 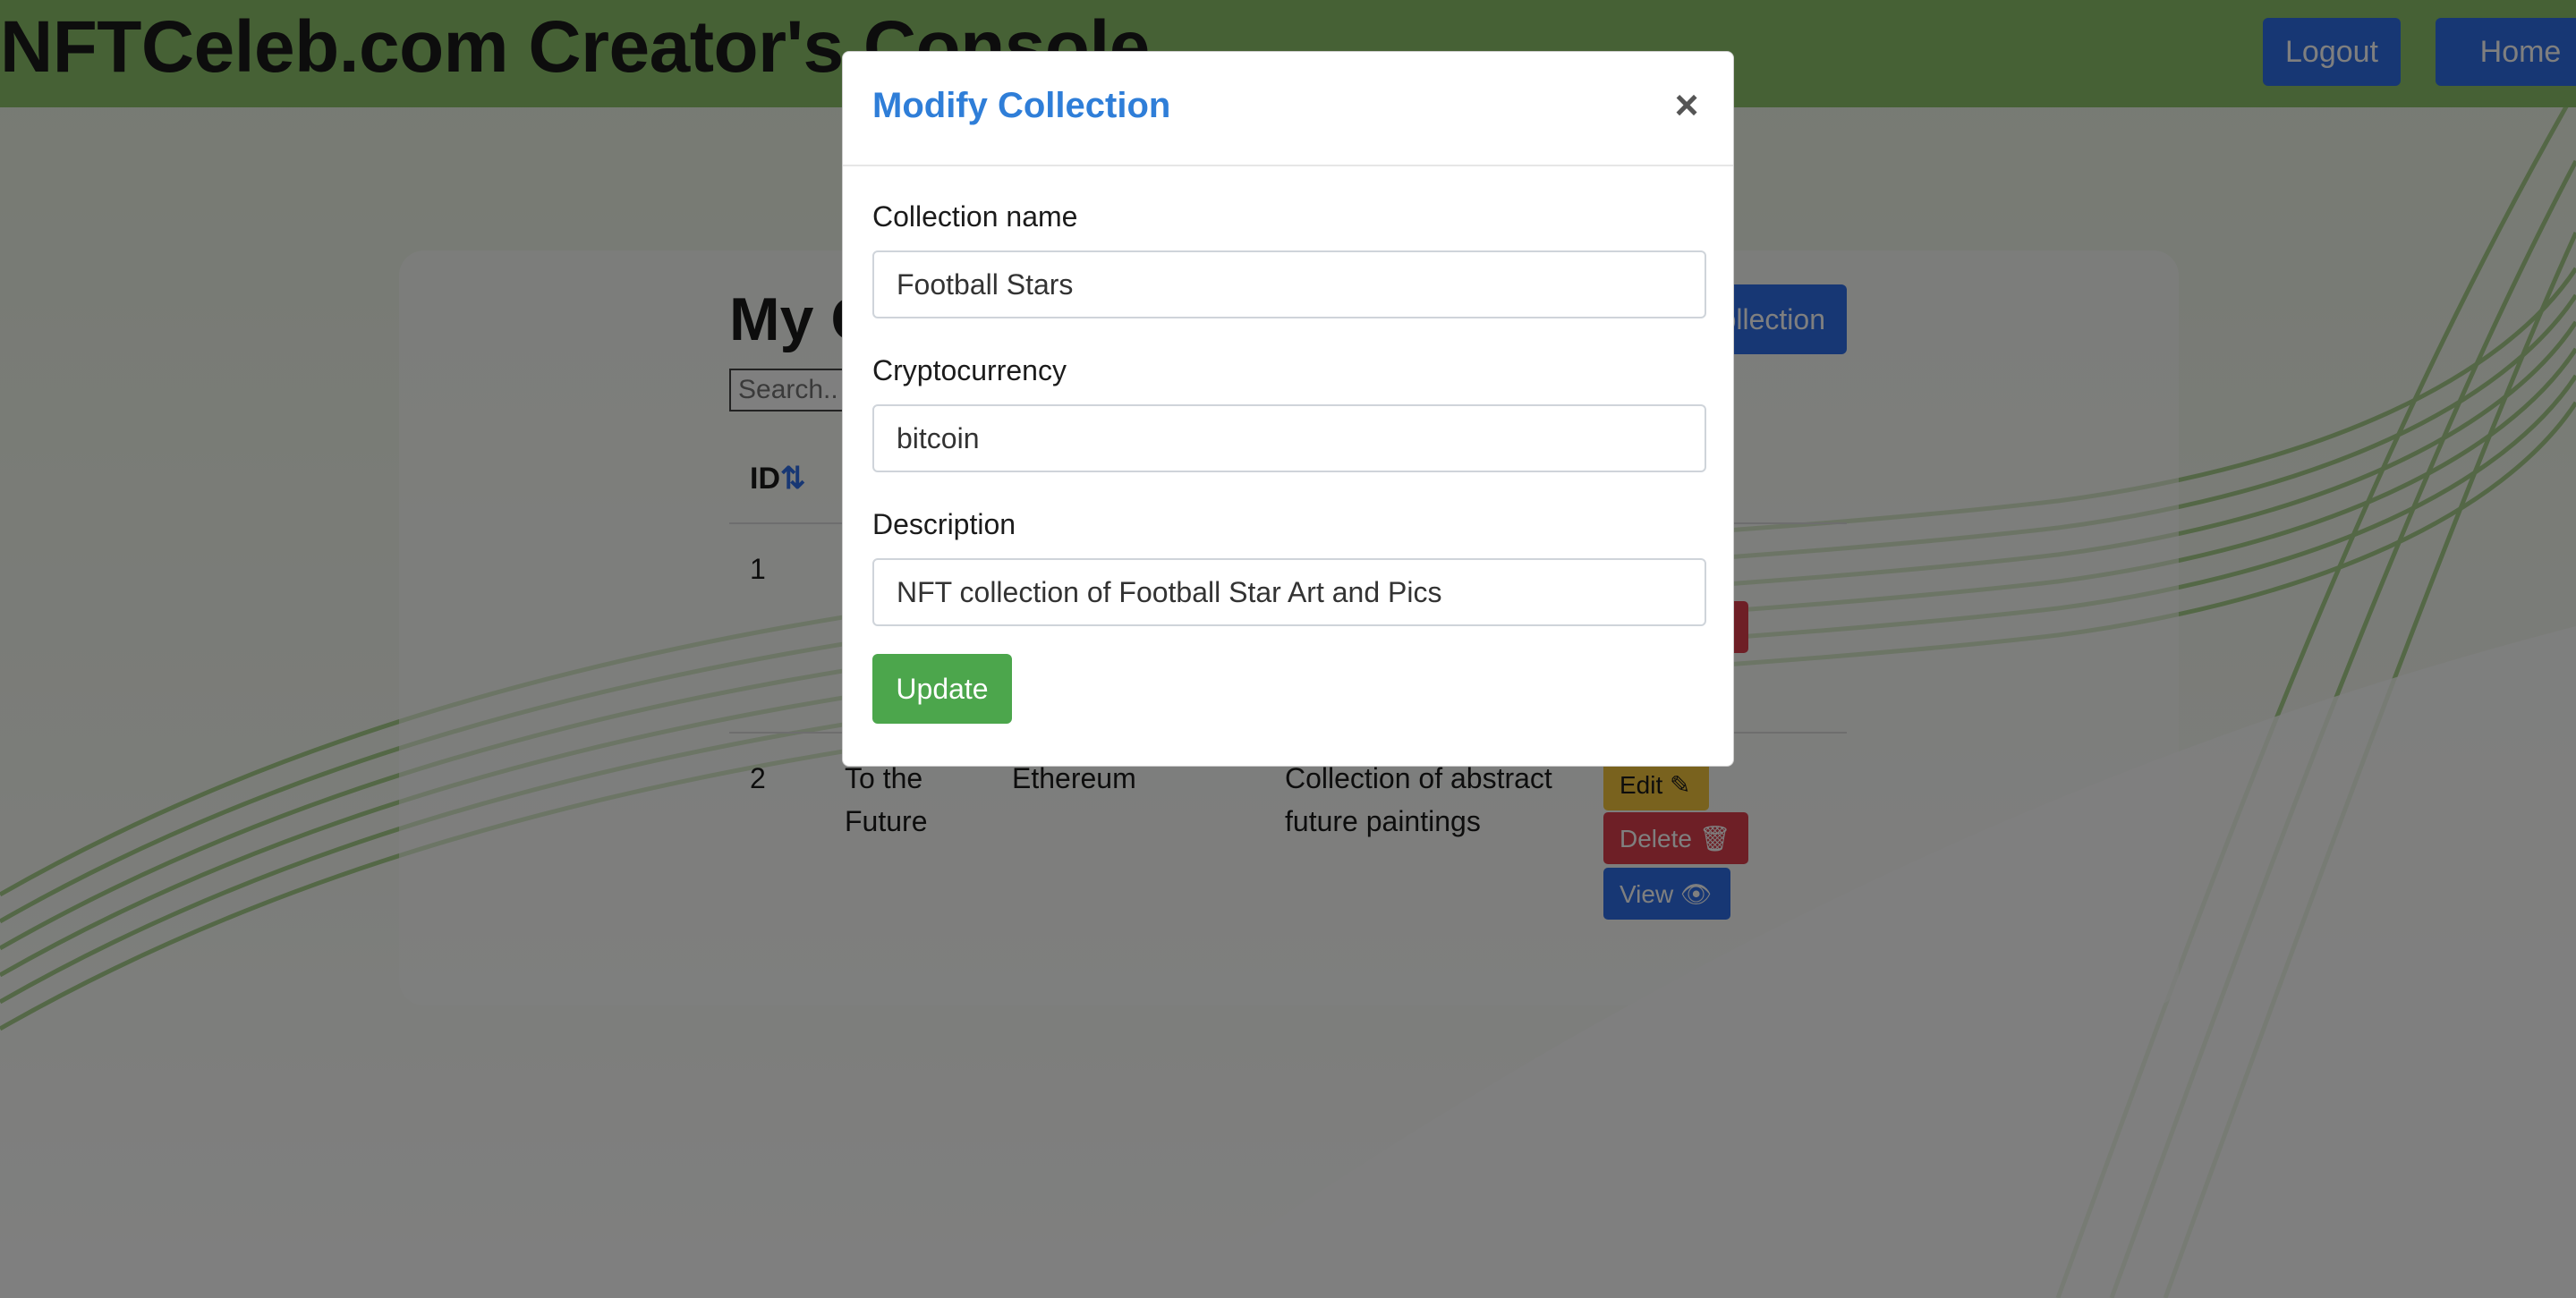 What do you see at coordinates (1021, 105) in the screenshot?
I see `modal-title: Modify Collection` at bounding box center [1021, 105].